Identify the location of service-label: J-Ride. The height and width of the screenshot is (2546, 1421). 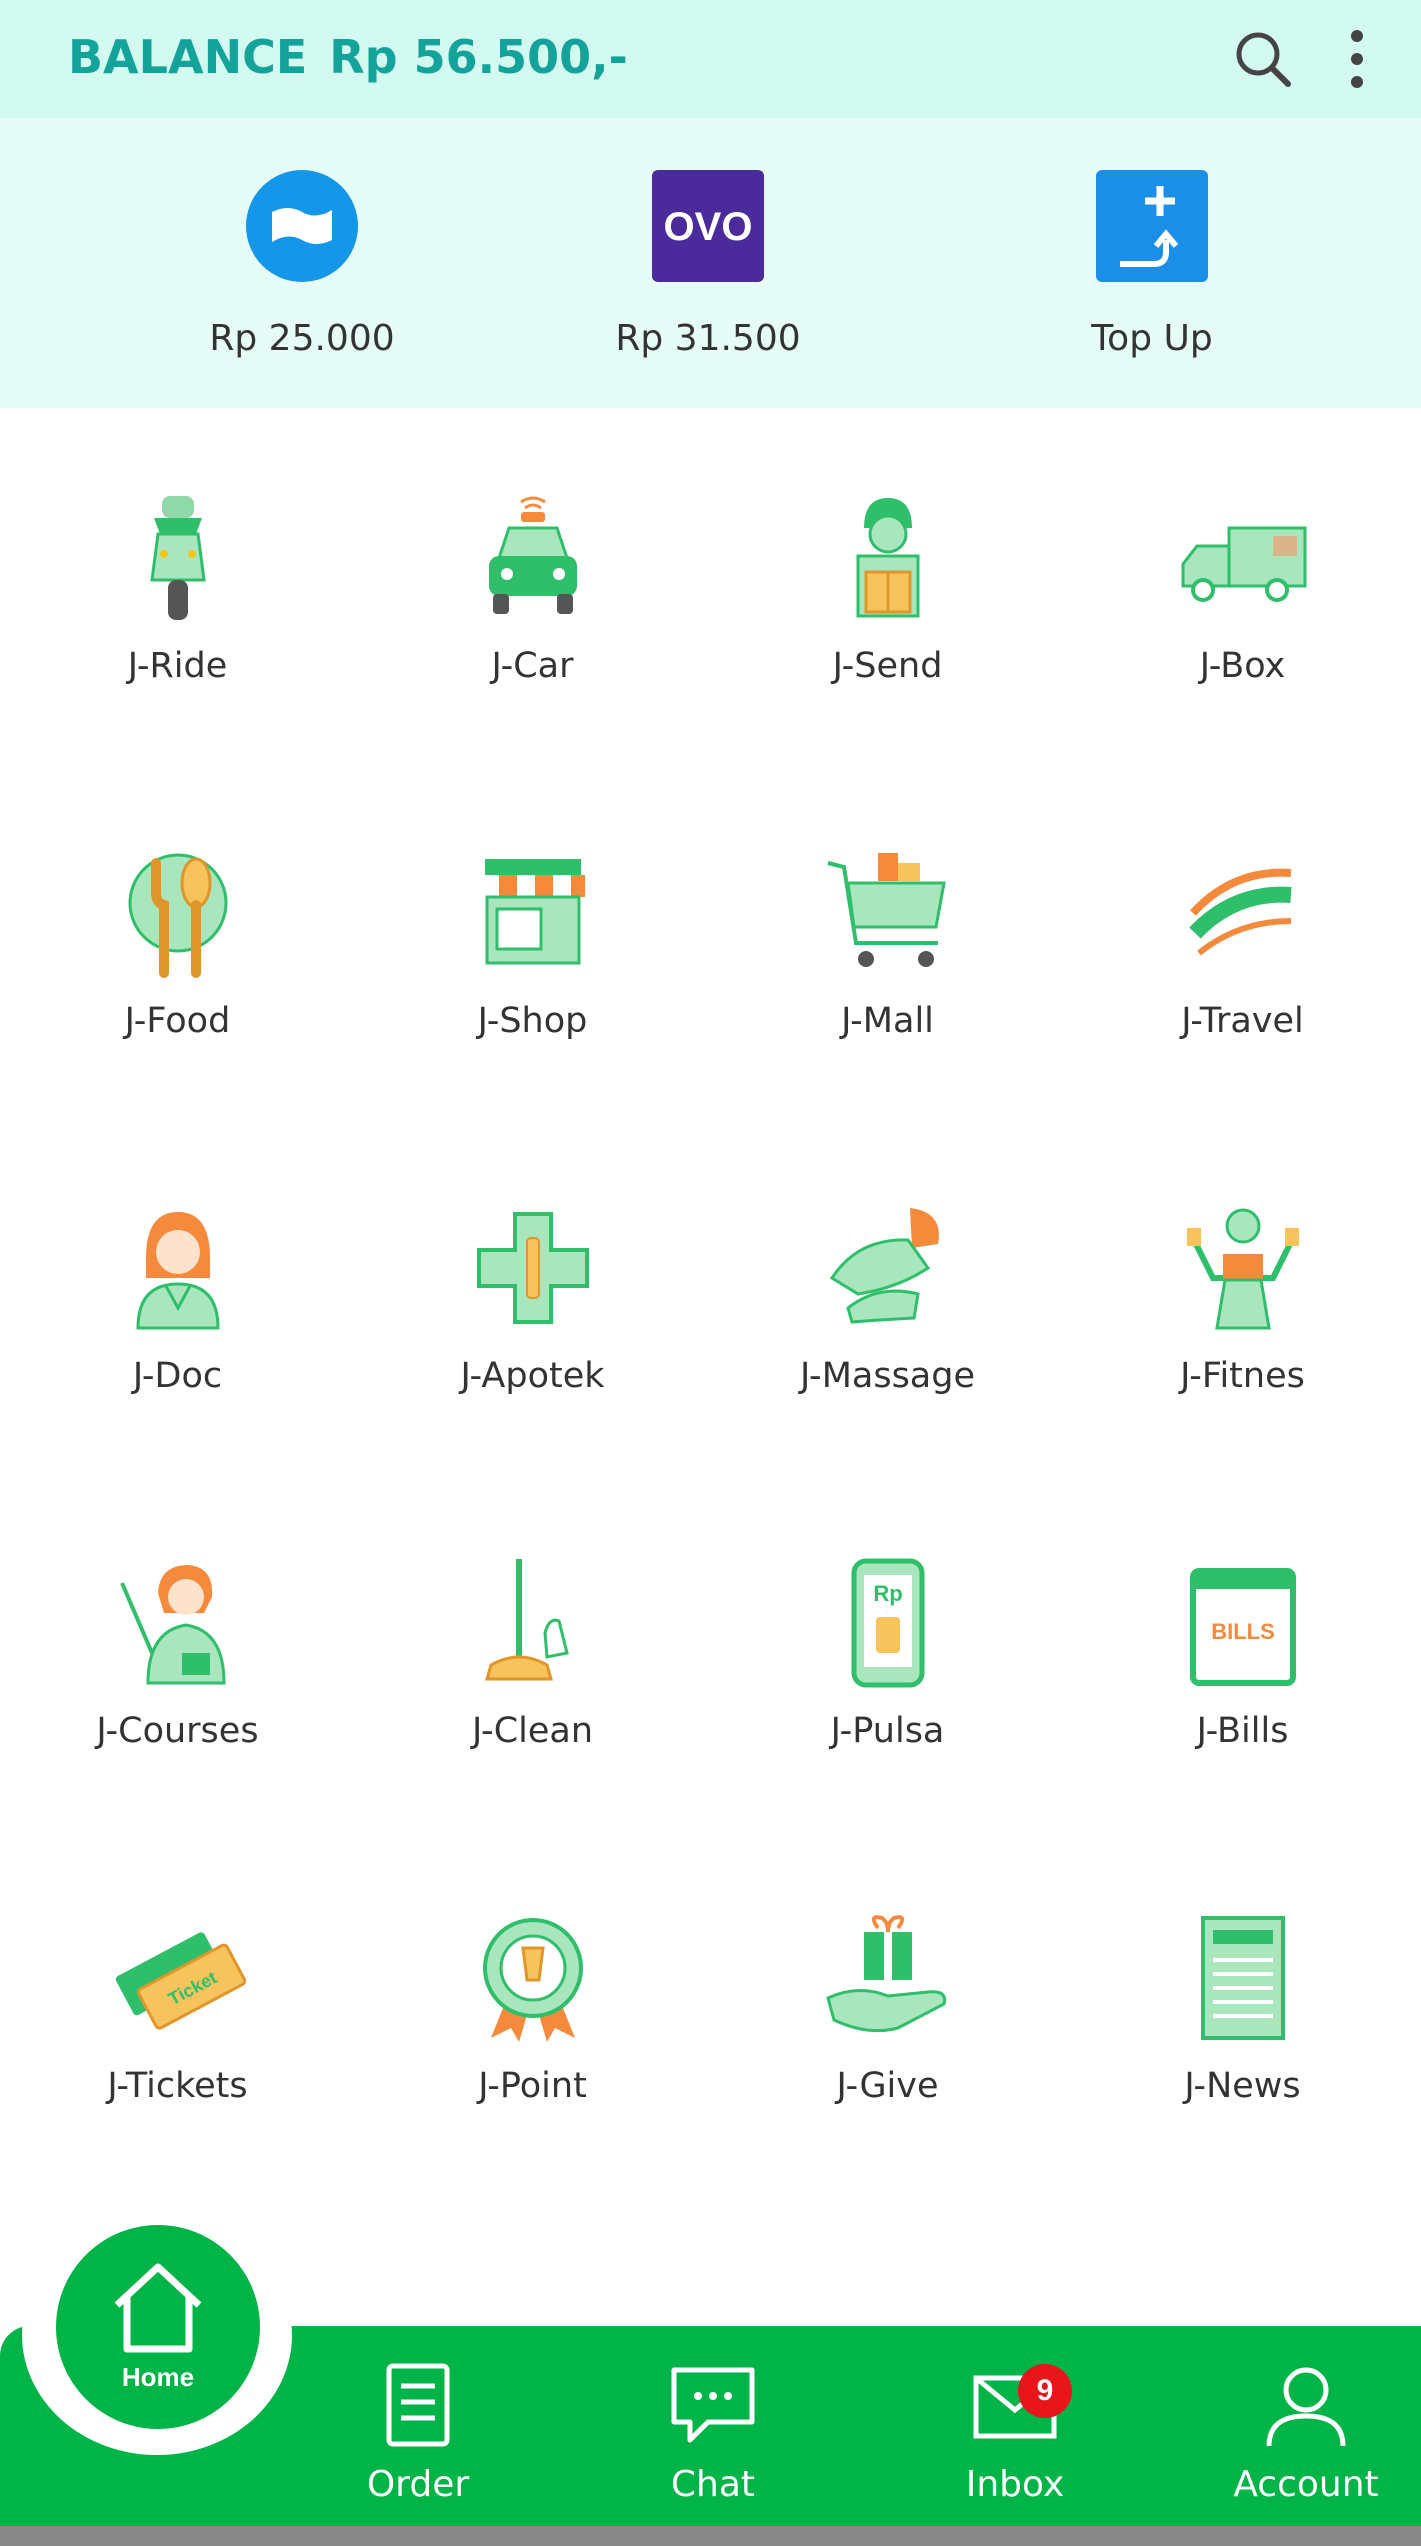
(177, 666).